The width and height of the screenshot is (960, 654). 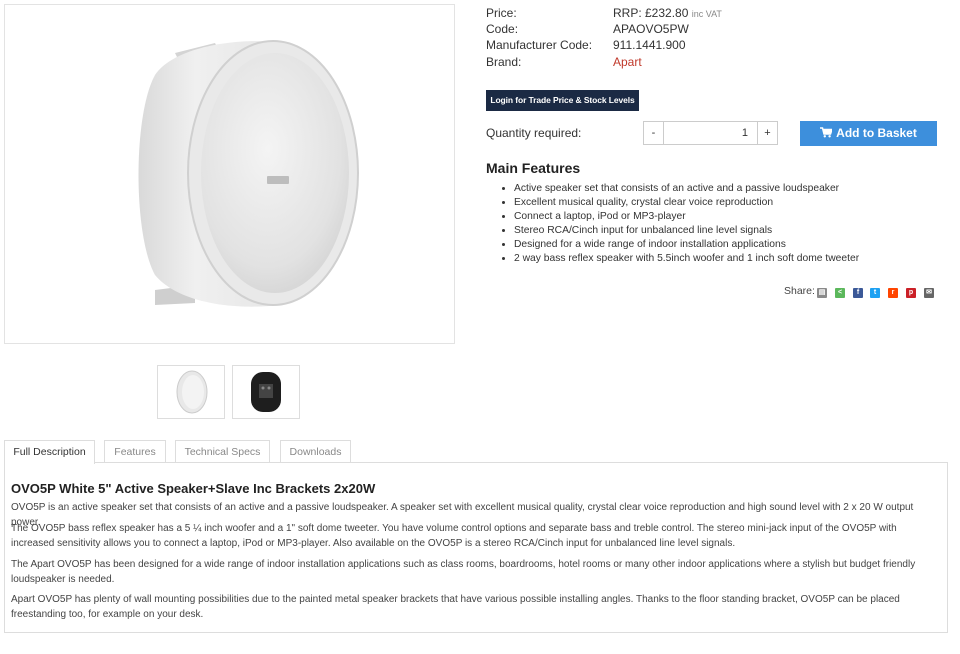 What do you see at coordinates (534, 133) in the screenshot?
I see `quantity-label: Quantity required:` at bounding box center [534, 133].